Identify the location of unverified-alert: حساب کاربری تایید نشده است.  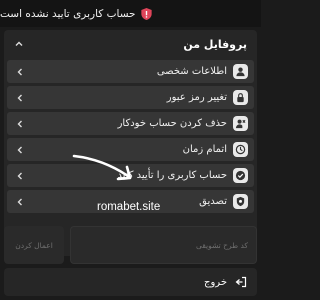
(130, 13).